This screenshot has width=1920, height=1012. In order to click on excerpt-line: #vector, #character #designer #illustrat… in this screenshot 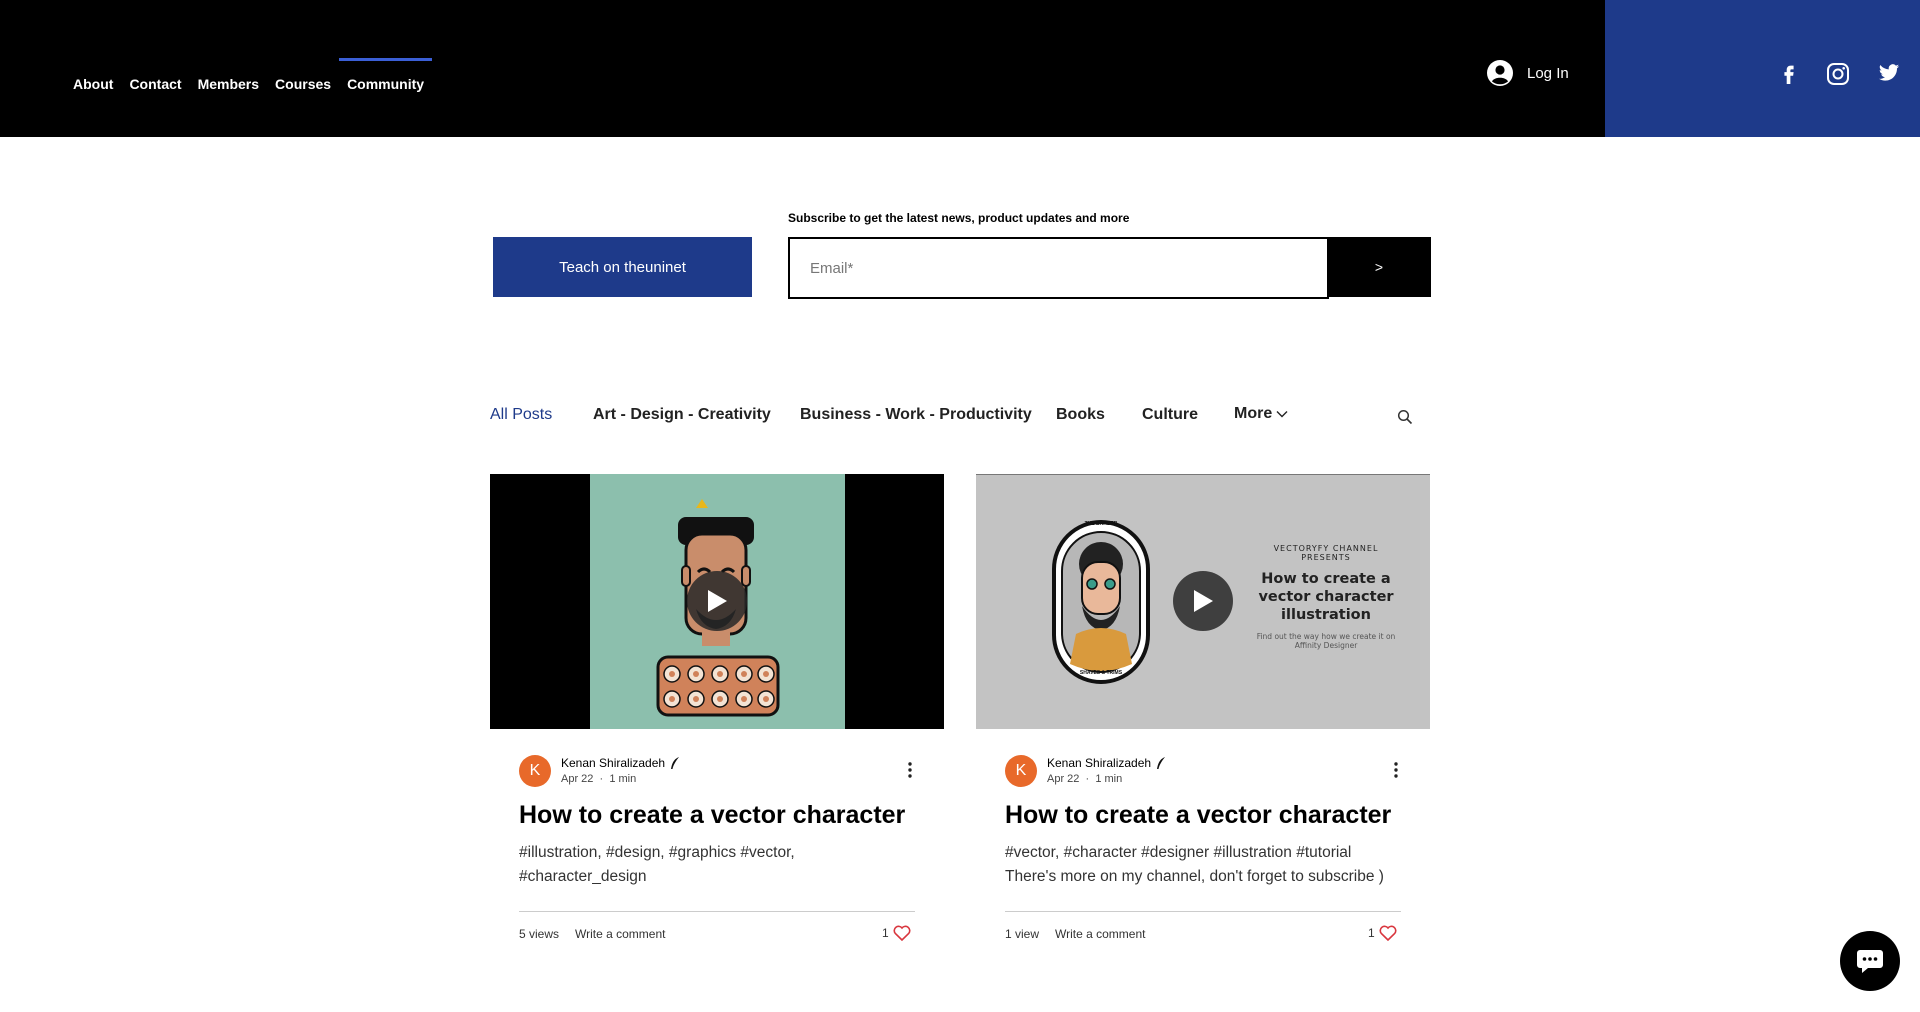, I will do `click(1178, 852)`.